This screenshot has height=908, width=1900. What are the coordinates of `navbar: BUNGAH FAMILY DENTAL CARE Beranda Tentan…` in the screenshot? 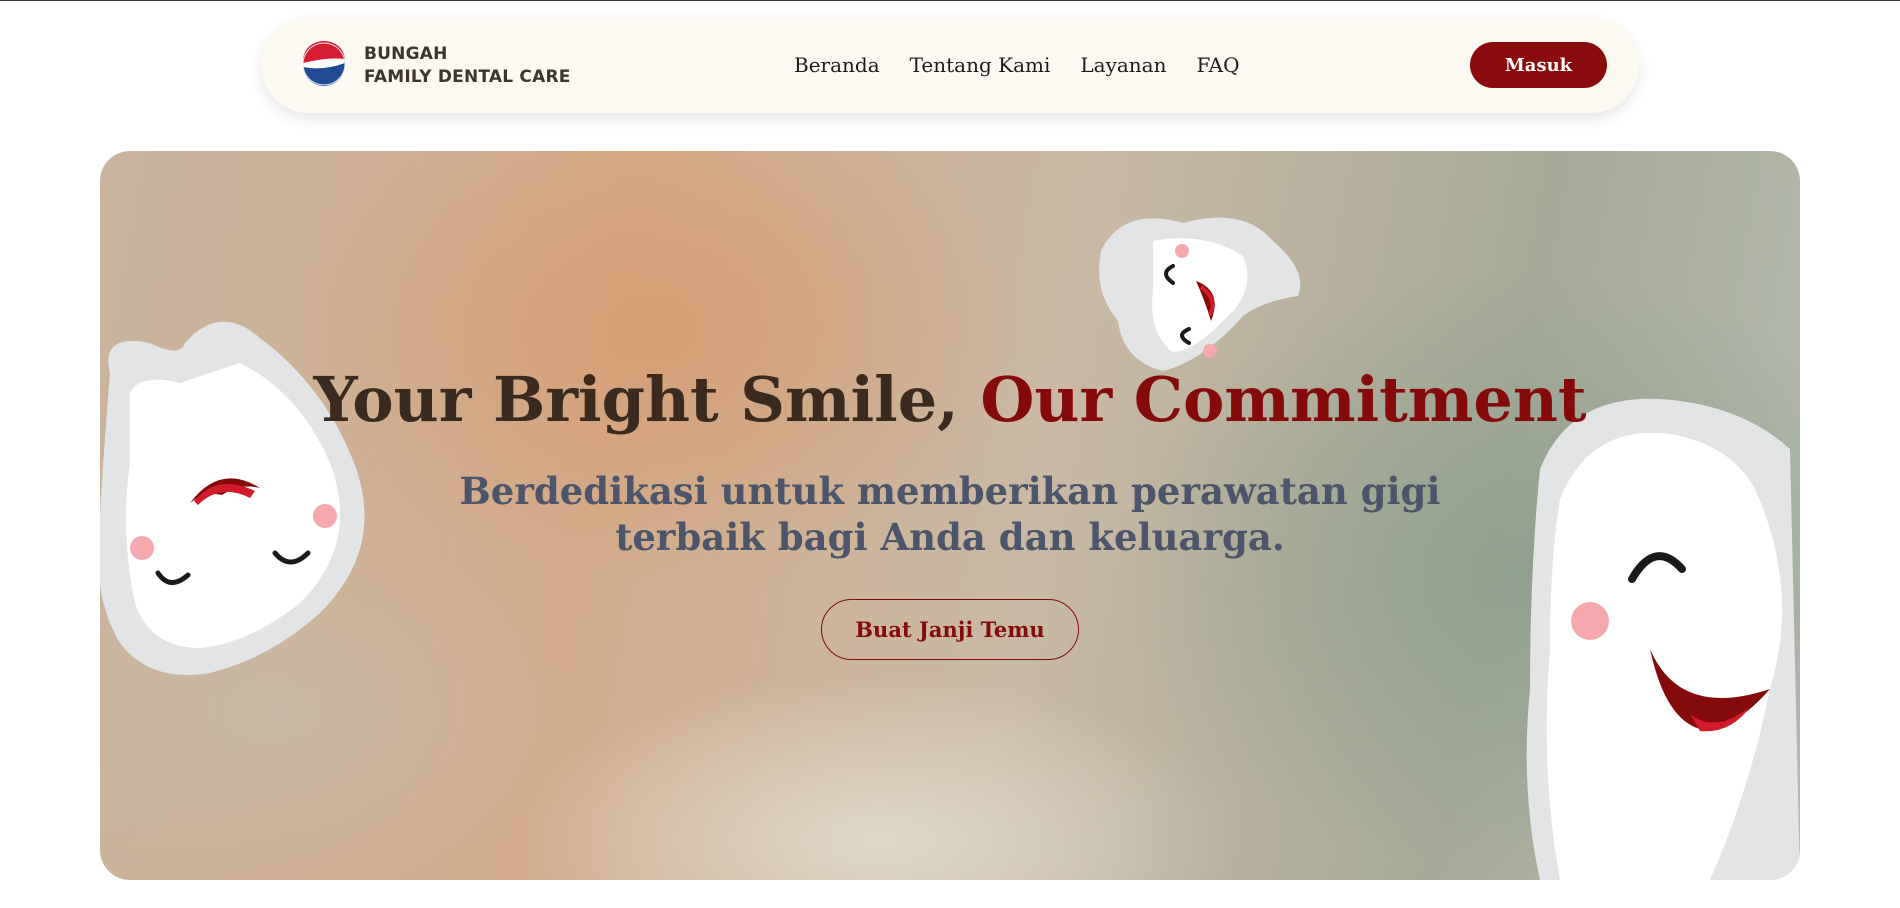 It's located at (950, 65).